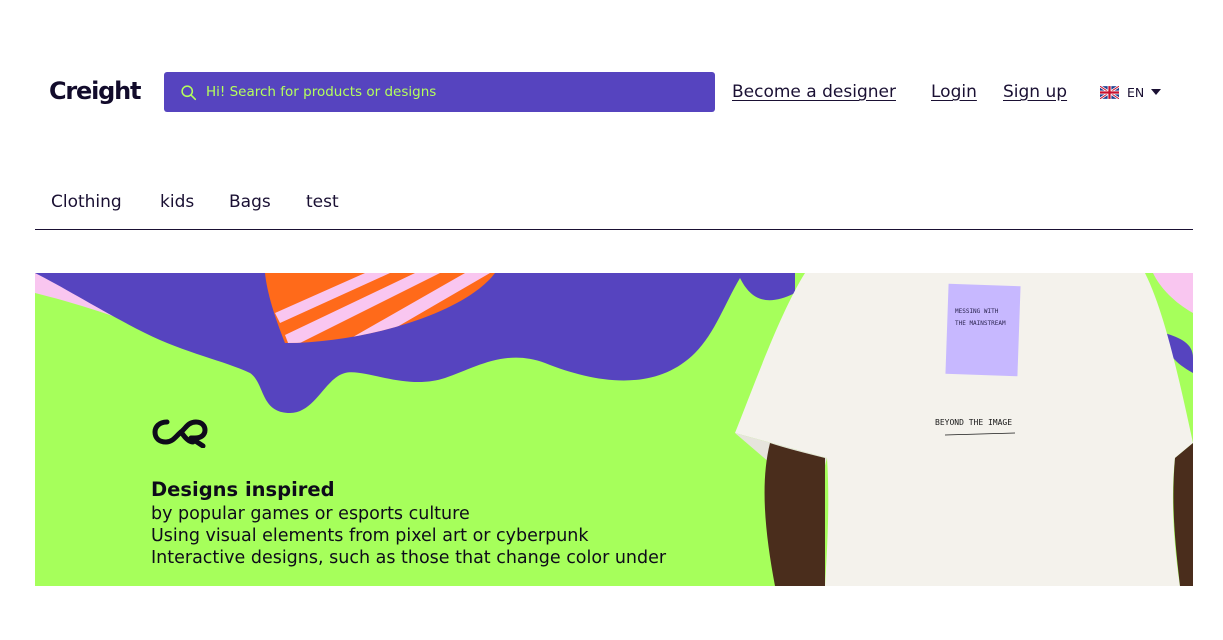 The image size is (1223, 640). I want to click on nav-item-clothing: Clothing, so click(86, 202).